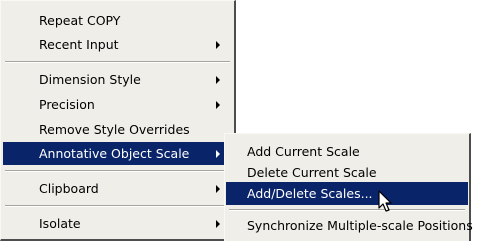 The height and width of the screenshot is (241, 479). What do you see at coordinates (69, 188) in the screenshot?
I see `menu-item-label: Clipboard` at bounding box center [69, 188].